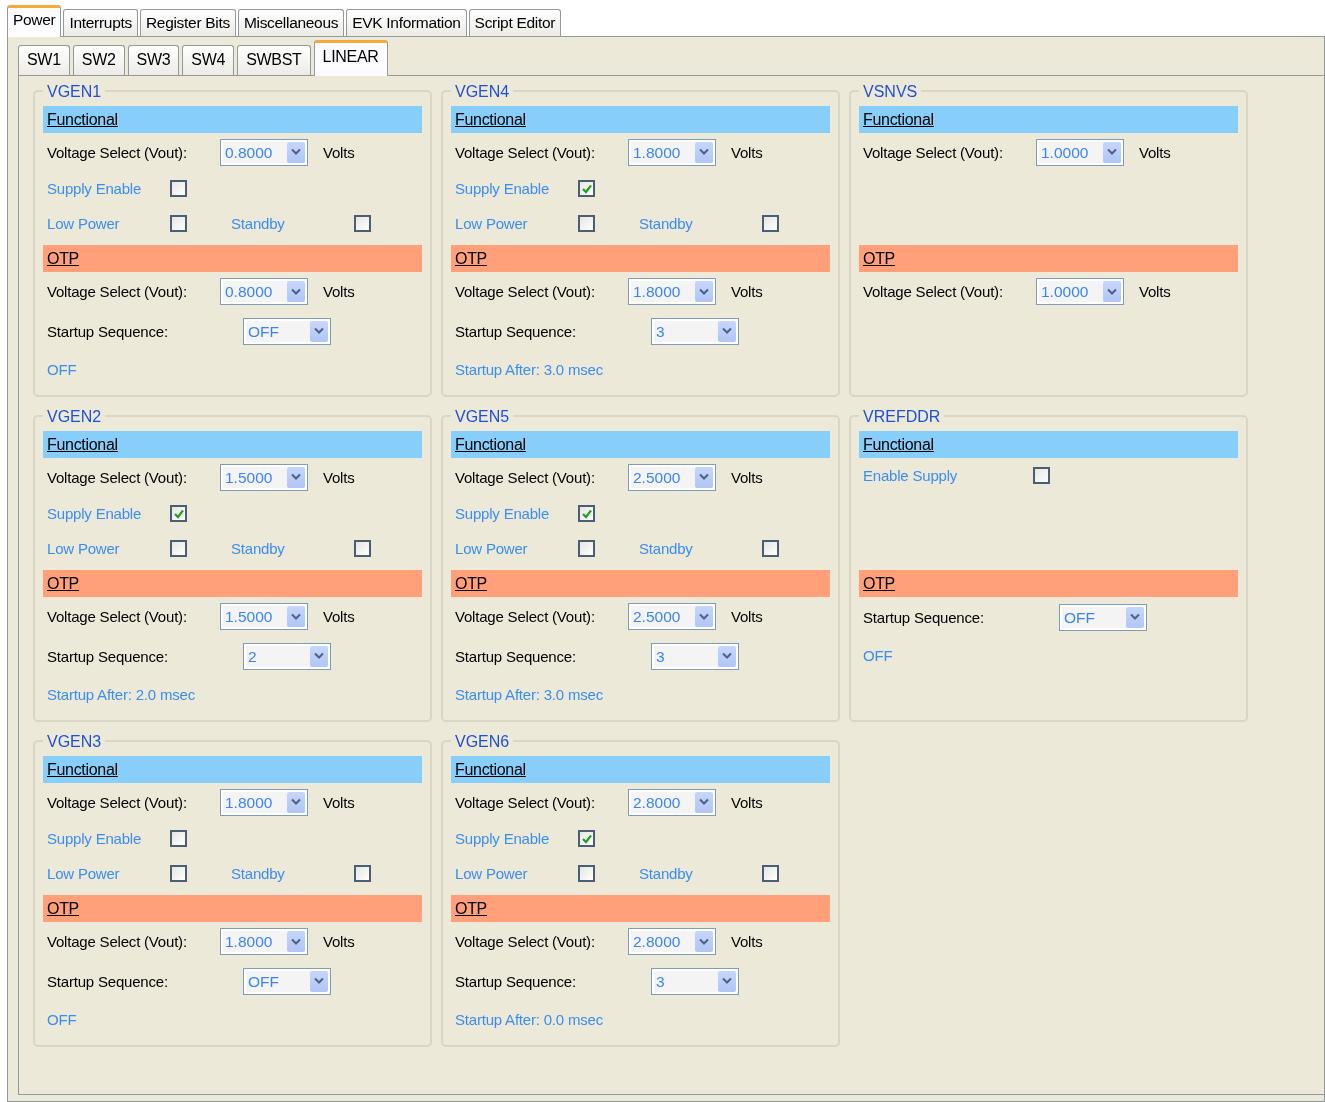 The image size is (1325, 1102). What do you see at coordinates (503, 513) in the screenshot?
I see `checkbox-label: Supply Enable` at bounding box center [503, 513].